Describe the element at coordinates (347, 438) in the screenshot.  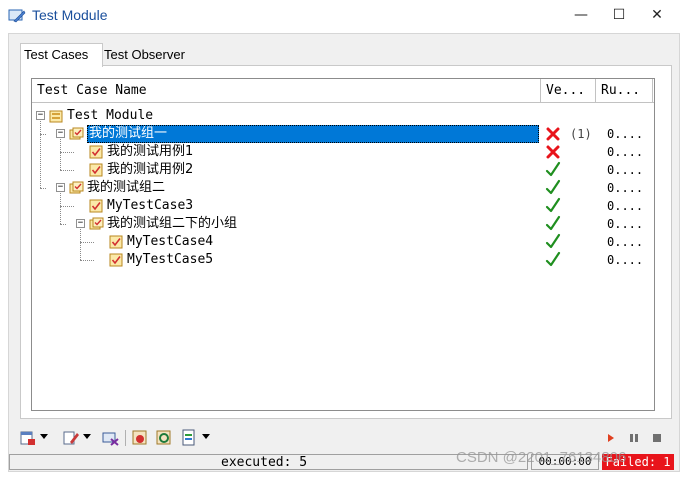
I see `toolbar` at that location.